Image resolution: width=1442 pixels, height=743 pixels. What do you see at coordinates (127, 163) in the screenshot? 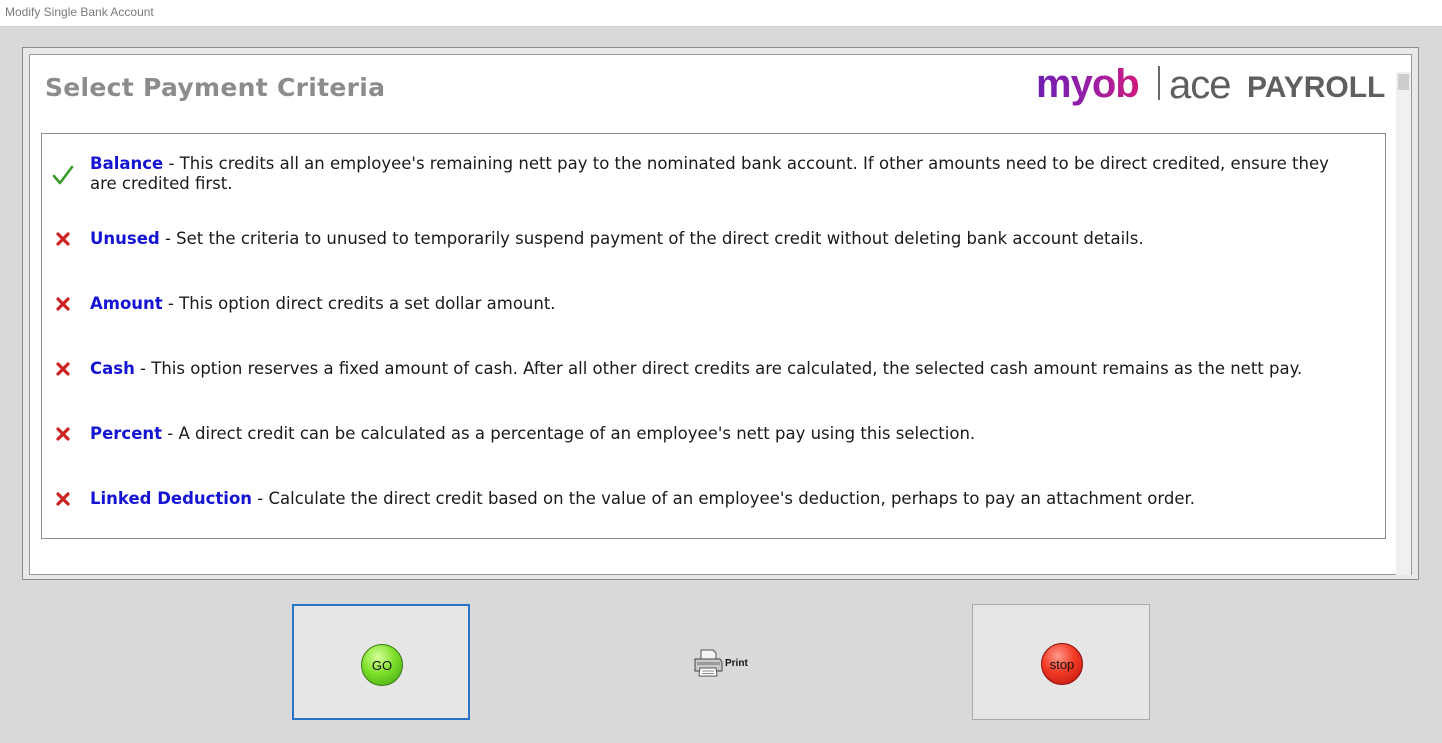
I see `criteria-name: Balance` at bounding box center [127, 163].